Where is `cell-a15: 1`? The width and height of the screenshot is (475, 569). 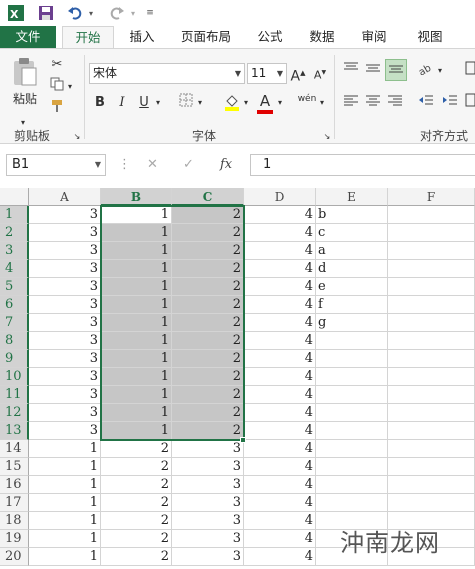 cell-a15: 1 is located at coordinates (65, 467).